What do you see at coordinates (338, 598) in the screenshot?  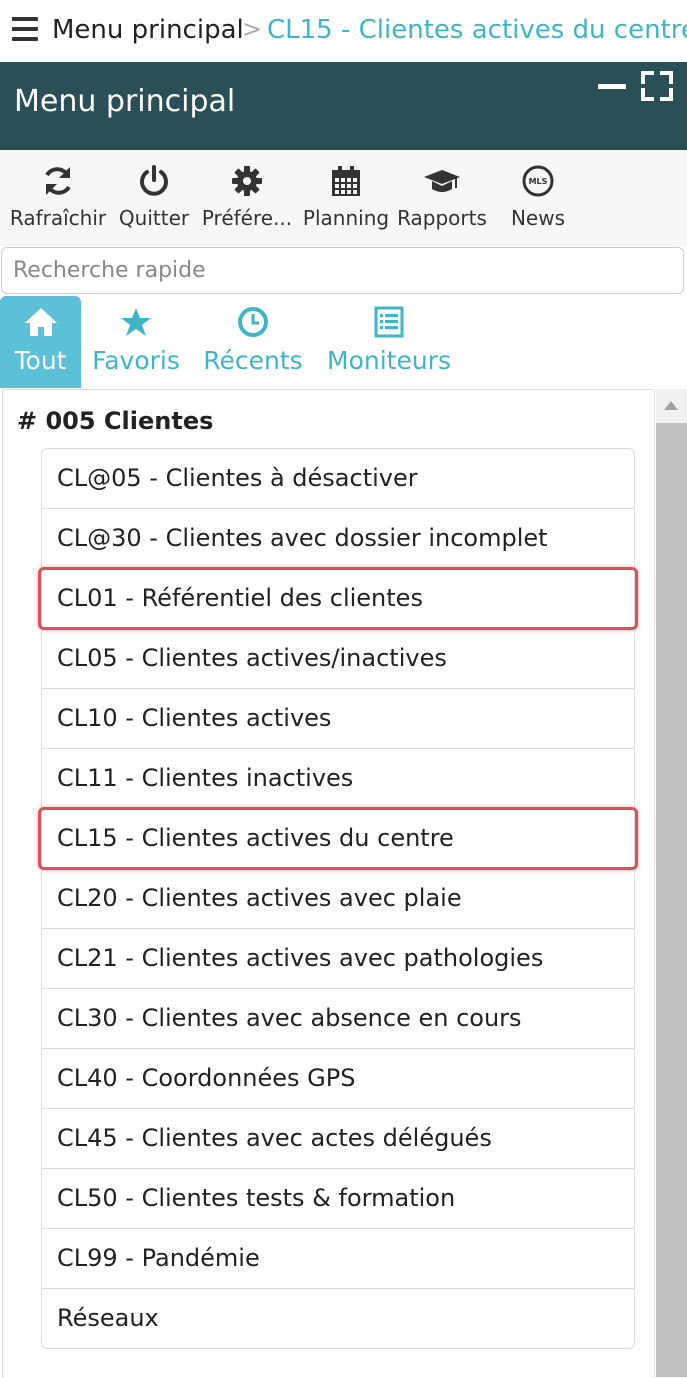 I see `list-item: CL01 - Référentiel des clientes` at bounding box center [338, 598].